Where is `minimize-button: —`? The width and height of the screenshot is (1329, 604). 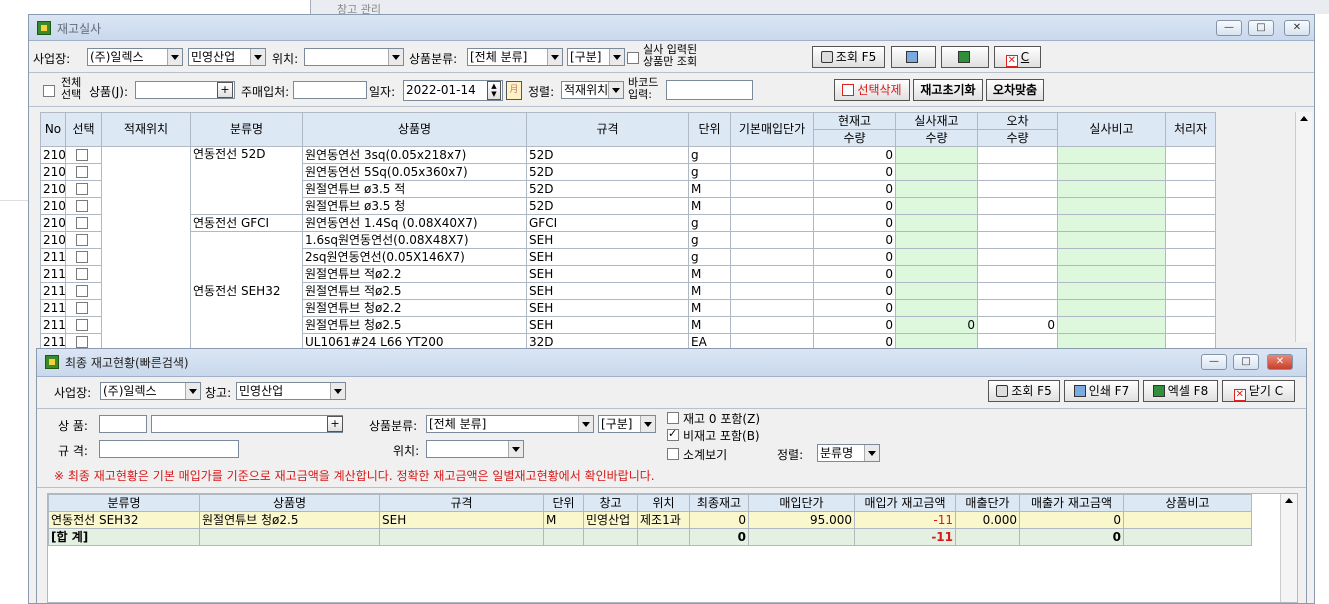 minimize-button: — is located at coordinates (1229, 28).